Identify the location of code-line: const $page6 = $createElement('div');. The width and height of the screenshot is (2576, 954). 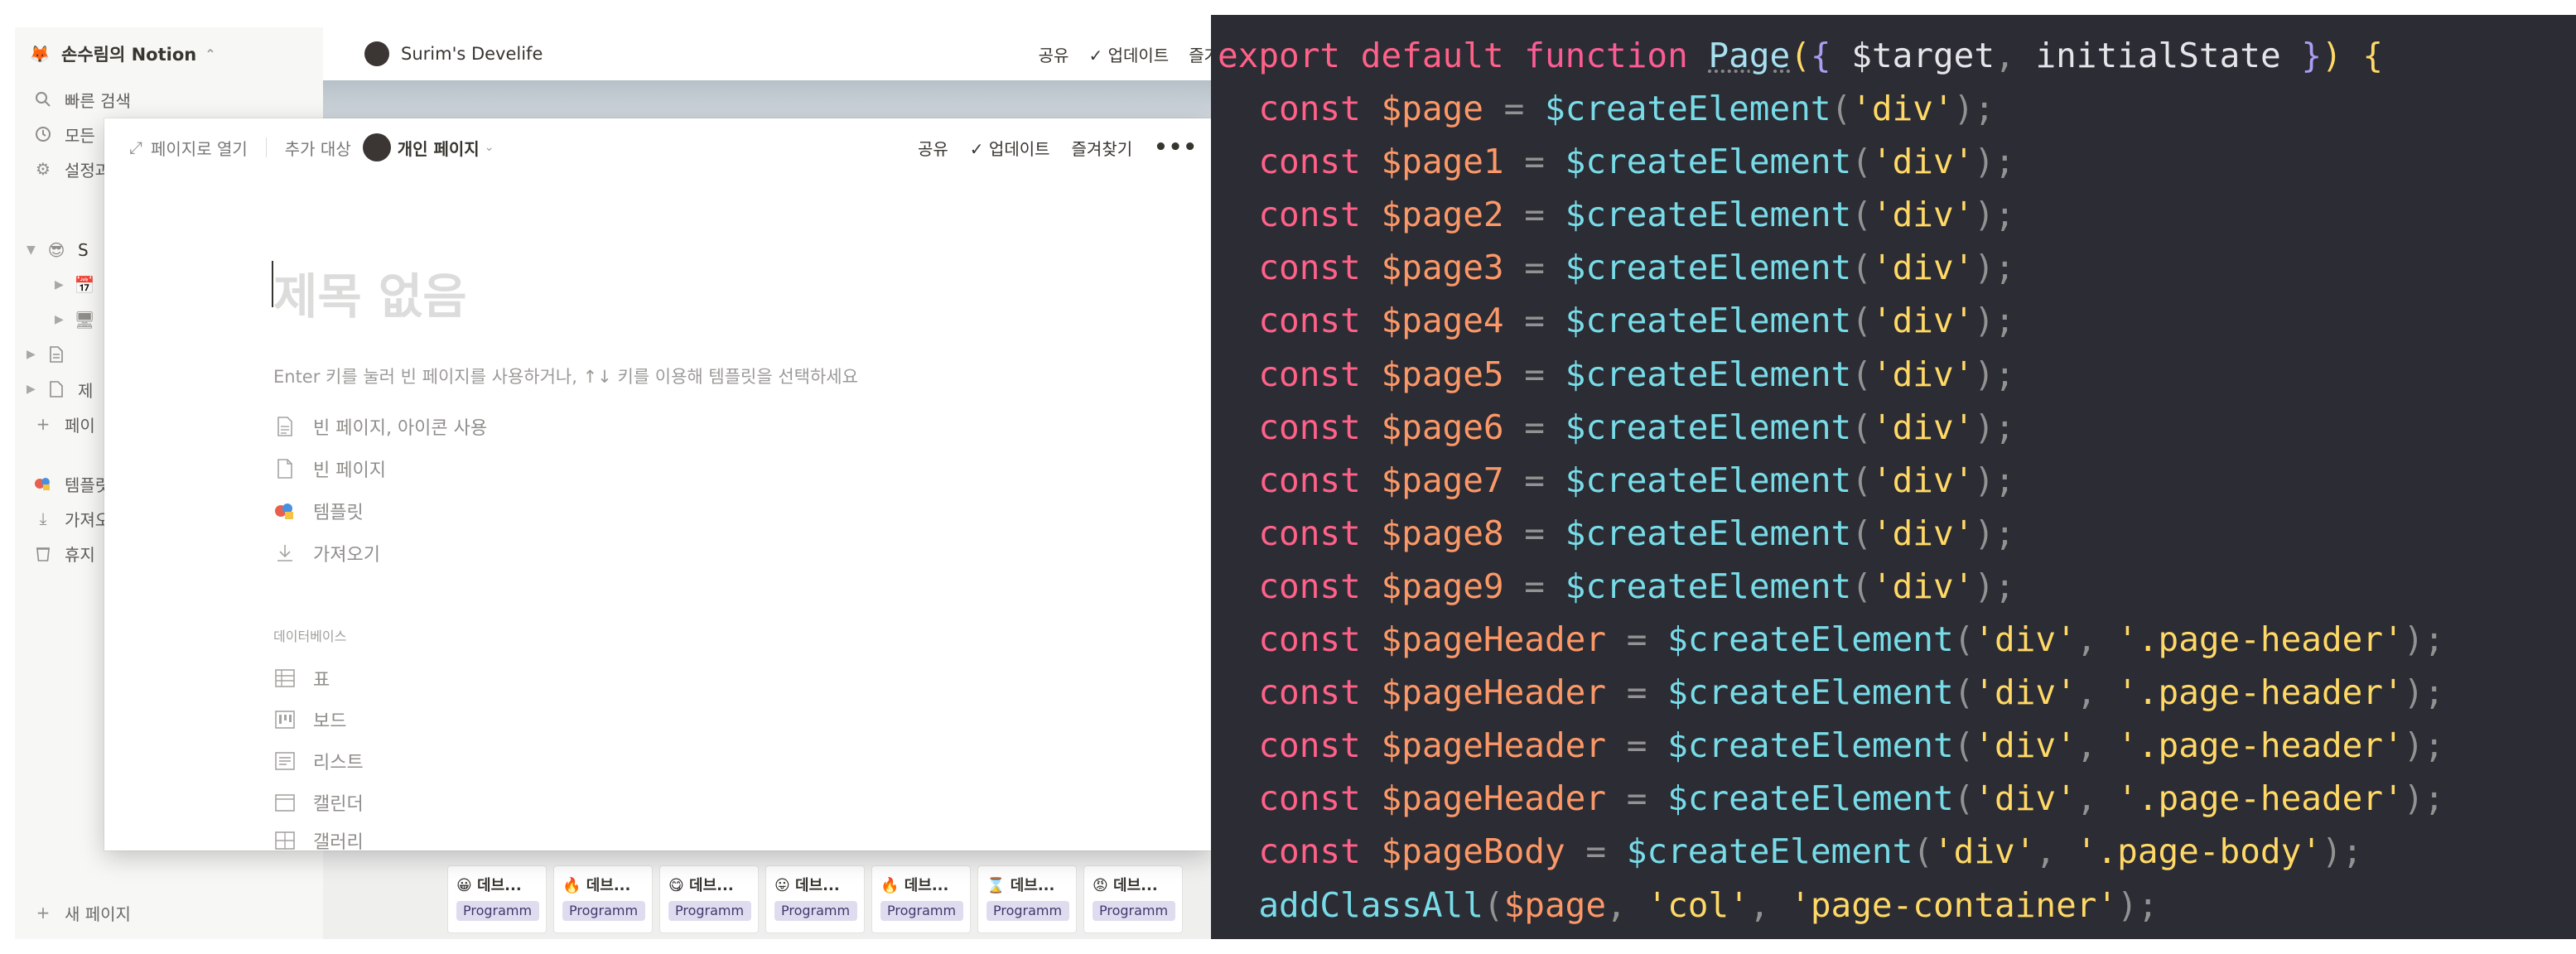
(1831, 427).